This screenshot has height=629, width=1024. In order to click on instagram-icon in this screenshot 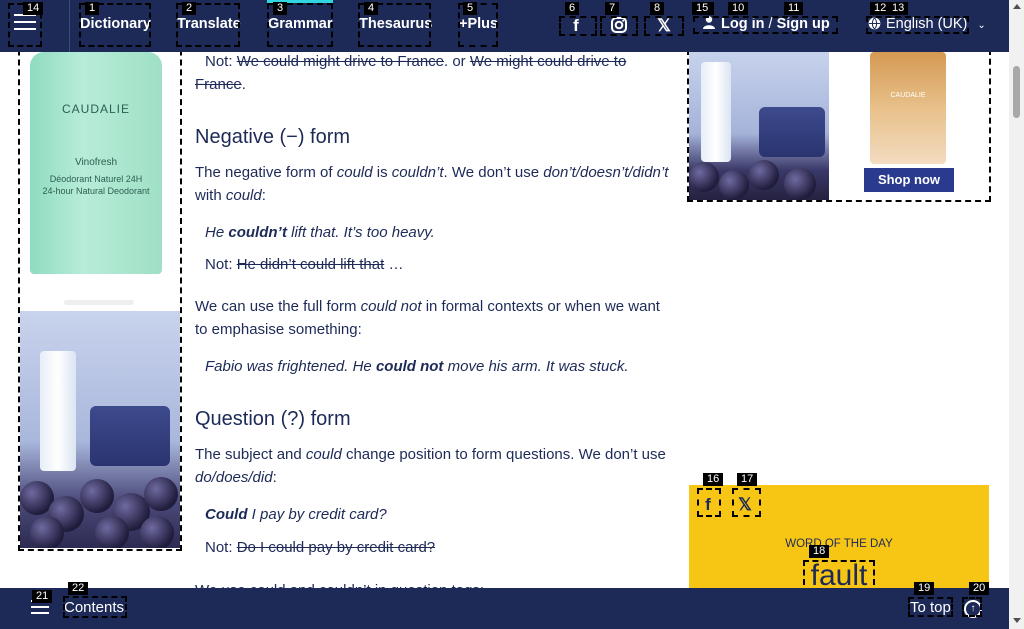, I will do `click(619, 26)`.